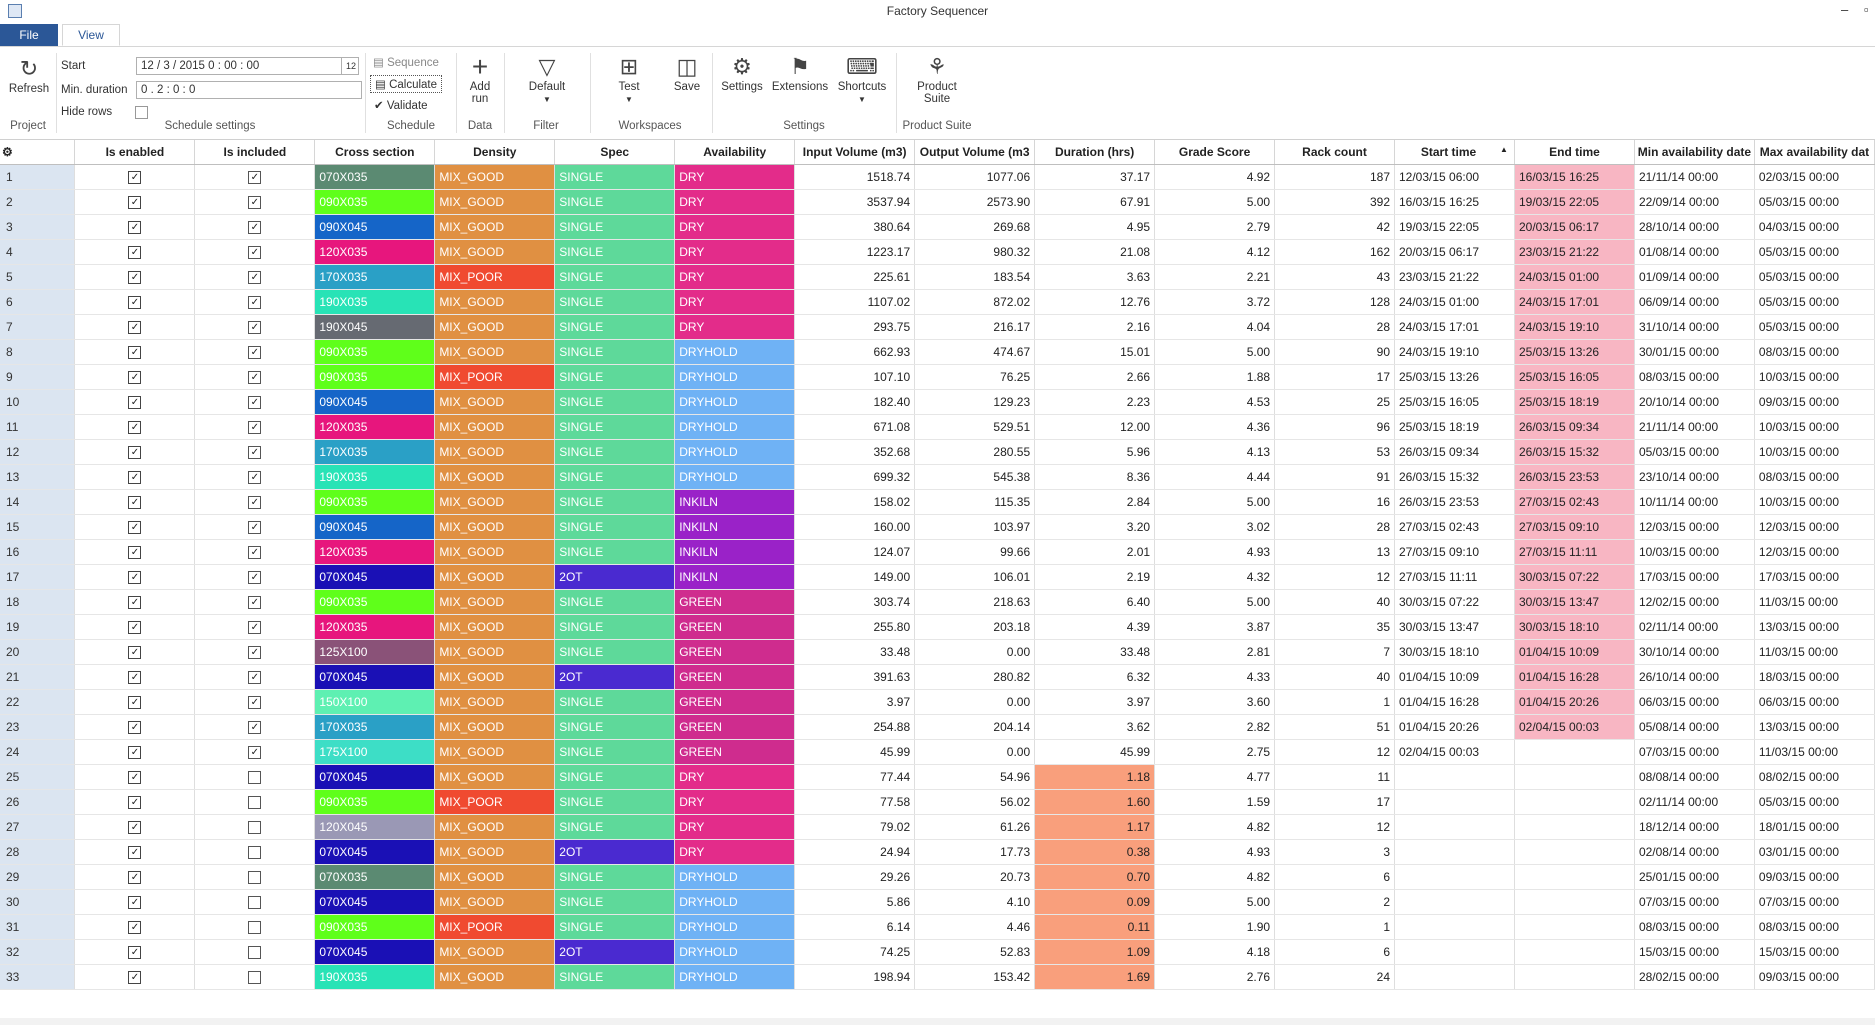 This screenshot has width=1875, height=1025. I want to click on end-time-cell: 25/03/15 16:05, so click(1574, 377).